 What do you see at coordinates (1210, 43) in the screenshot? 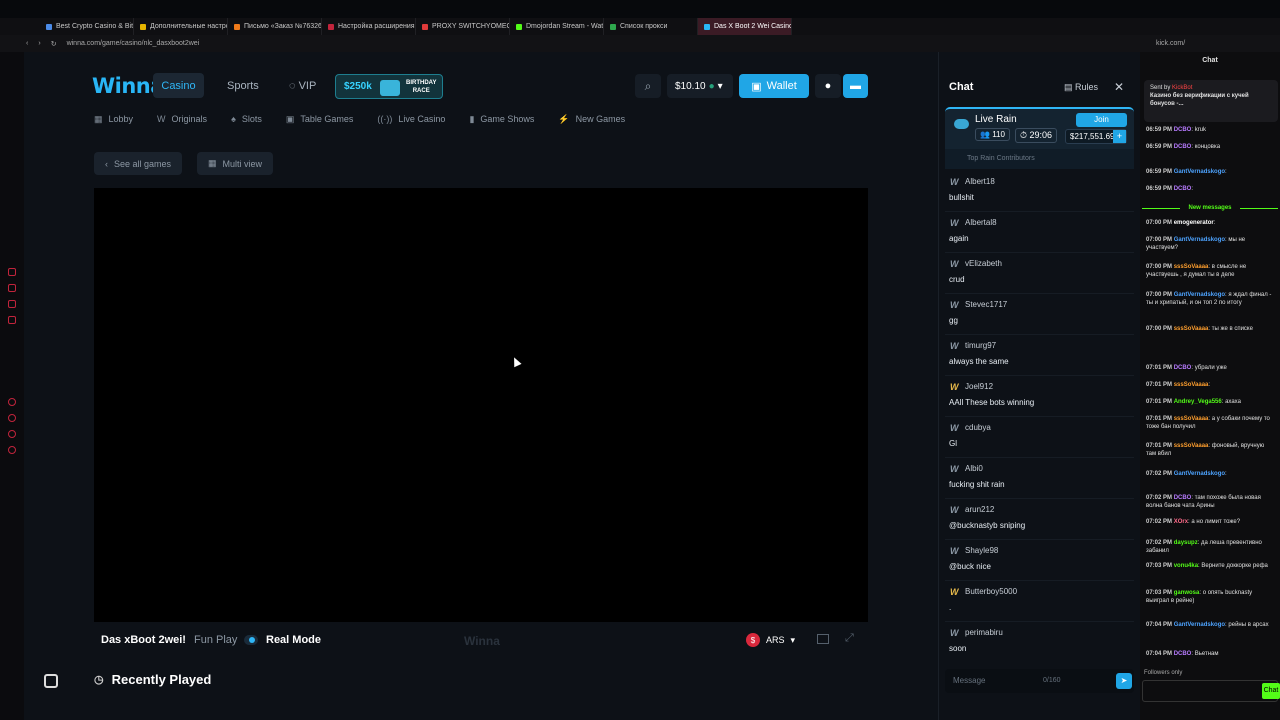
I see `address-bar-secondary: kick.com/` at bounding box center [1210, 43].